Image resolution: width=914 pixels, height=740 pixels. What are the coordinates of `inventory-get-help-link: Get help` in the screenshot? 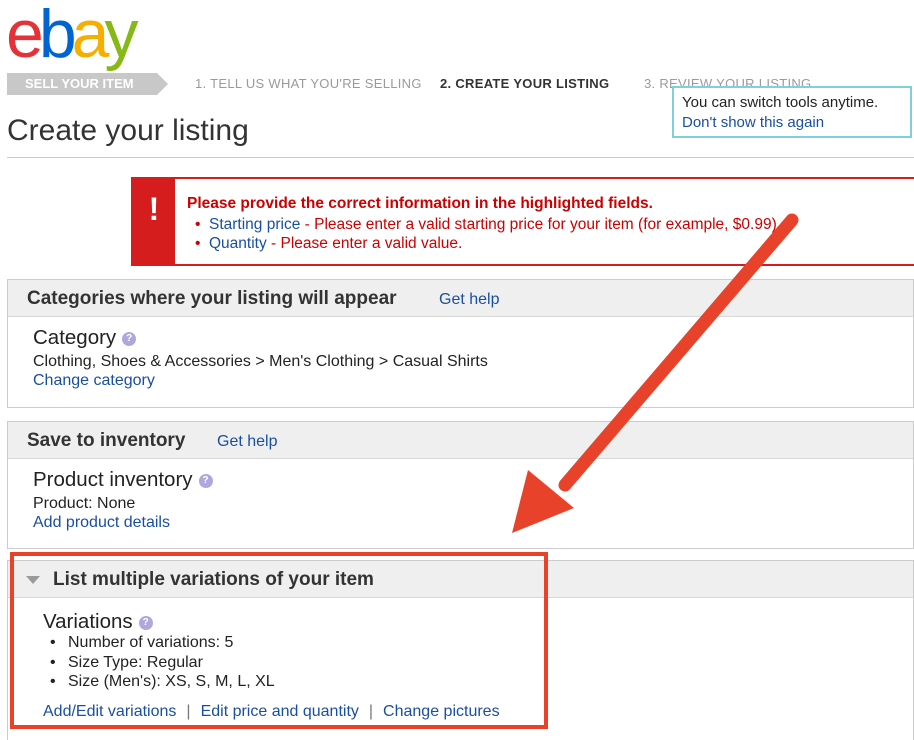 It's located at (247, 442).